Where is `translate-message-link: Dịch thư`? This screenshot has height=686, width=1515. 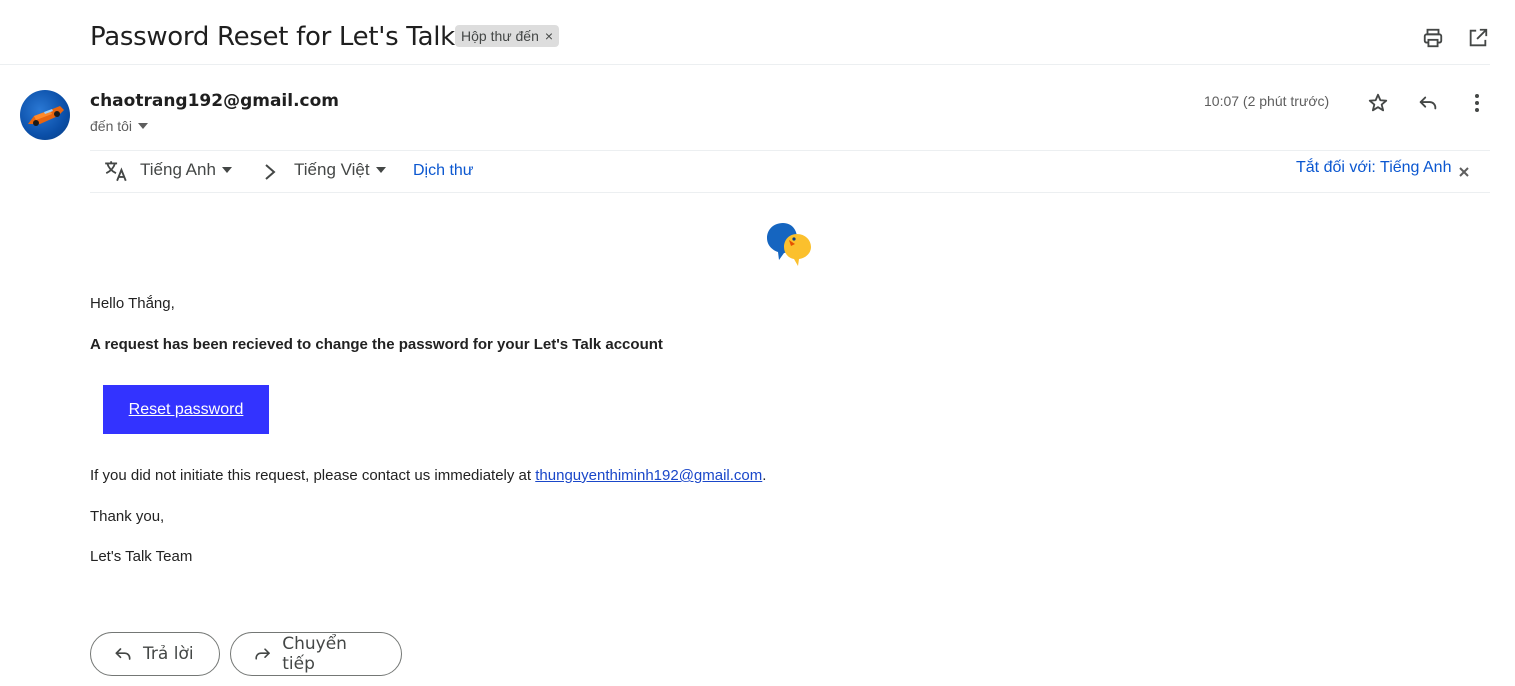
translate-message-link: Dịch thư is located at coordinates (443, 171).